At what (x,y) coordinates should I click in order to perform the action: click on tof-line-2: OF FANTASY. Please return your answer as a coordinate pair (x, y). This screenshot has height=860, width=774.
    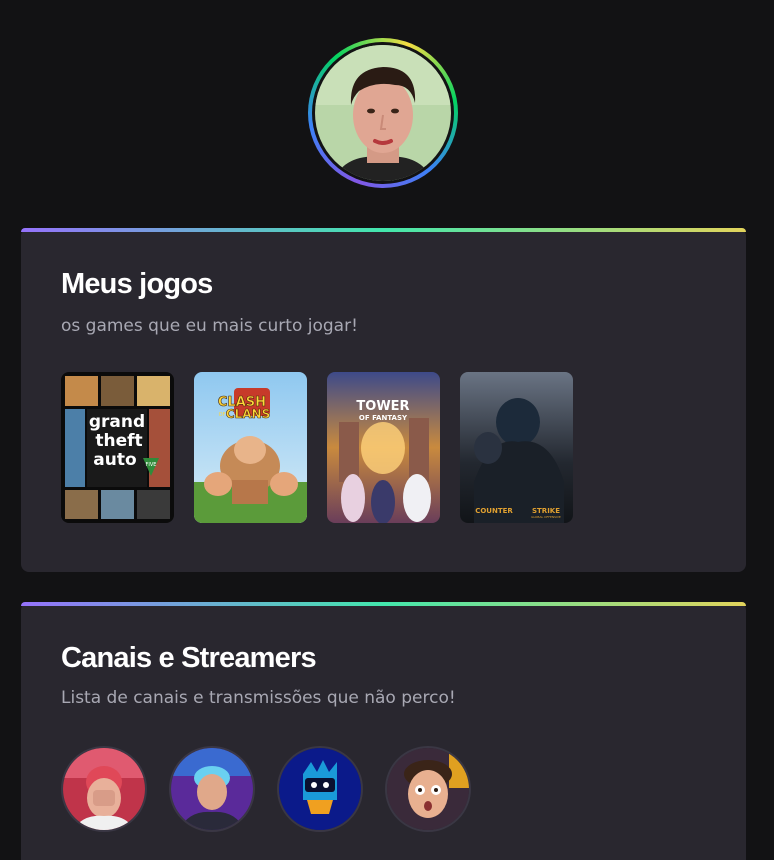
    Looking at the image, I should click on (383, 418).